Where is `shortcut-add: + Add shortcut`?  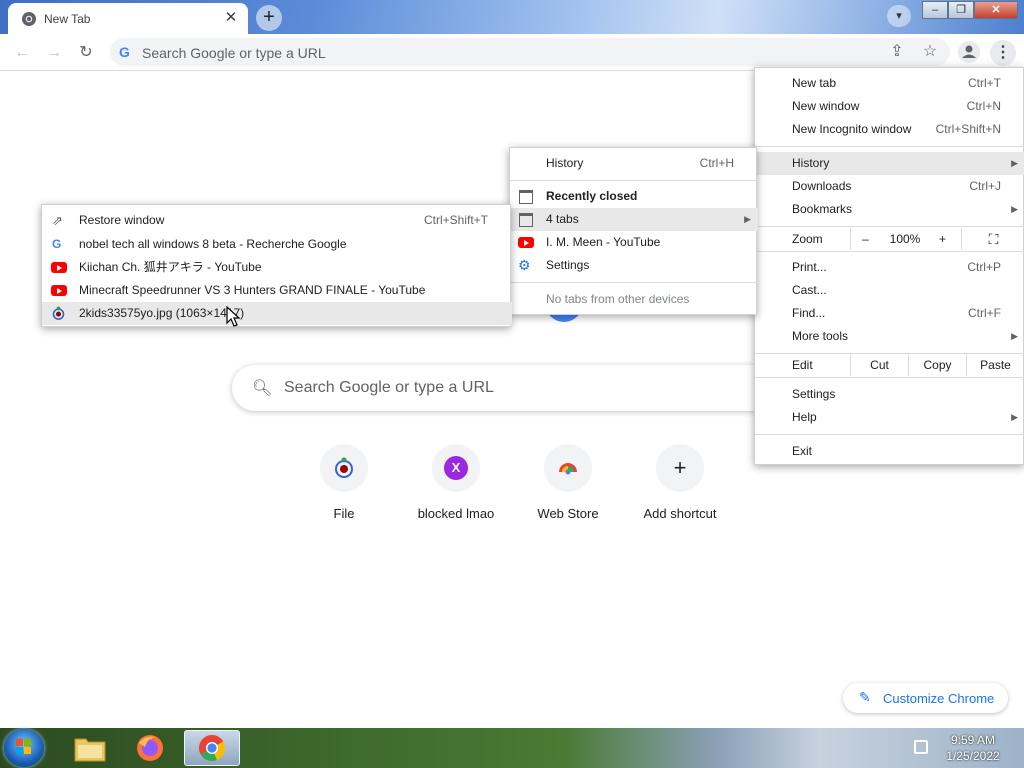 shortcut-add: + Add shortcut is located at coordinates (680, 482).